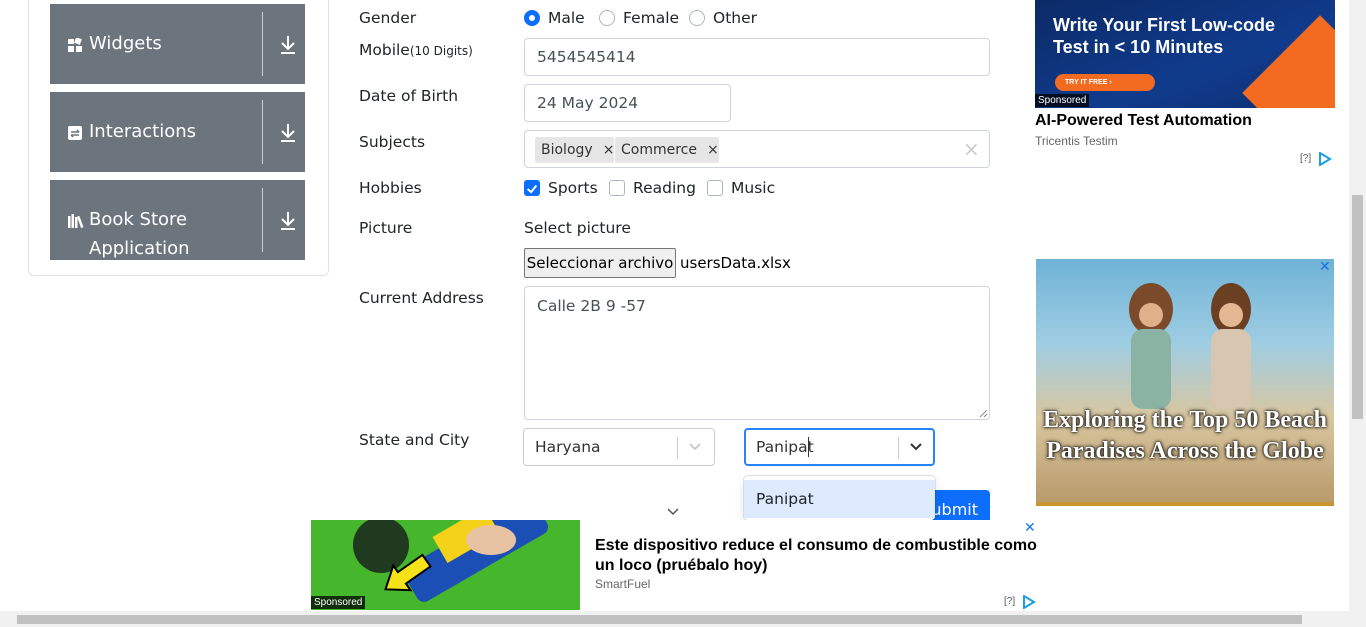 The width and height of the screenshot is (1366, 627). I want to click on interactions-icon, so click(75, 133).